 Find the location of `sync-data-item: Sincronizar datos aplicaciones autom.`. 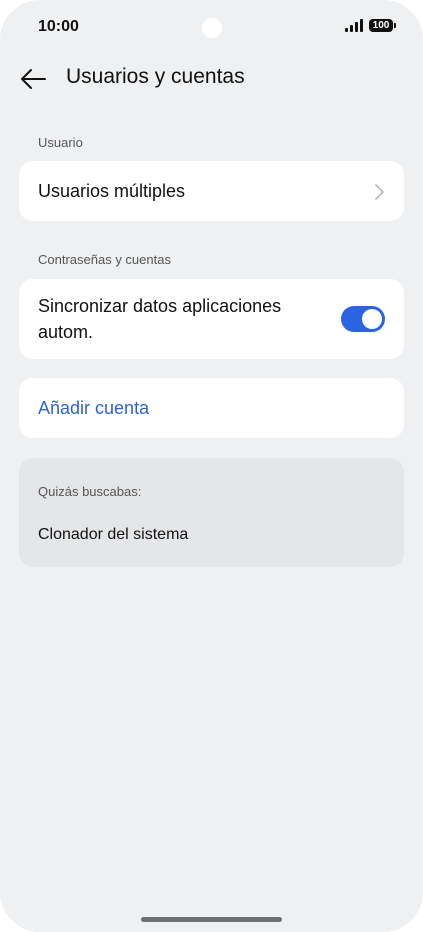

sync-data-item: Sincronizar datos aplicaciones autom. is located at coordinates (211, 319).